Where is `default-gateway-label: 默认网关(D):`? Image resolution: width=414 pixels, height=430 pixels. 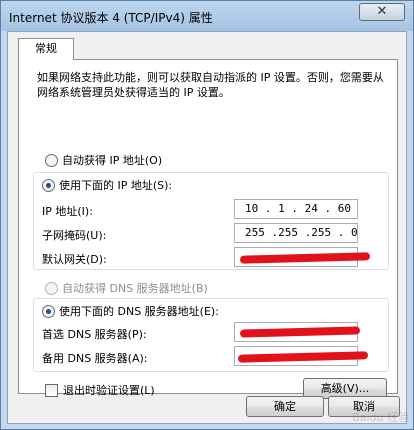 default-gateway-label: 默认网关(D): is located at coordinates (74, 259).